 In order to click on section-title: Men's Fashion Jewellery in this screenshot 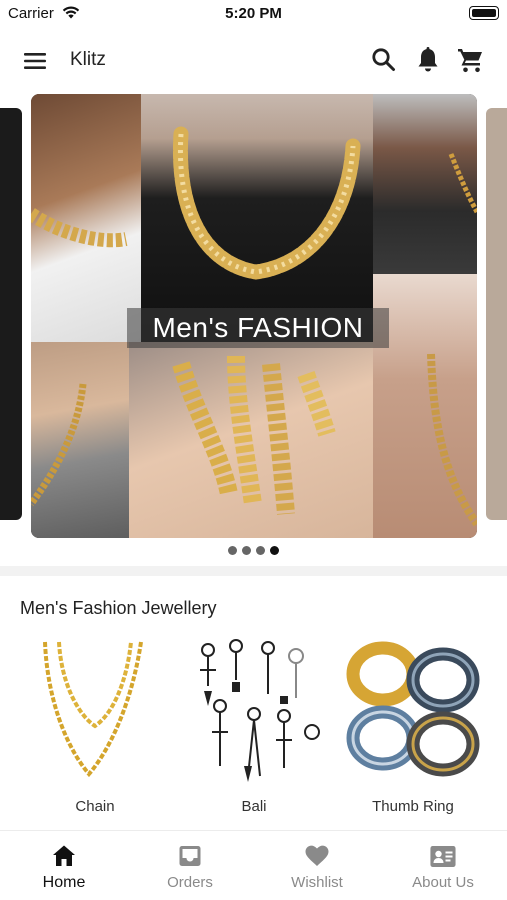, I will do `click(118, 608)`.